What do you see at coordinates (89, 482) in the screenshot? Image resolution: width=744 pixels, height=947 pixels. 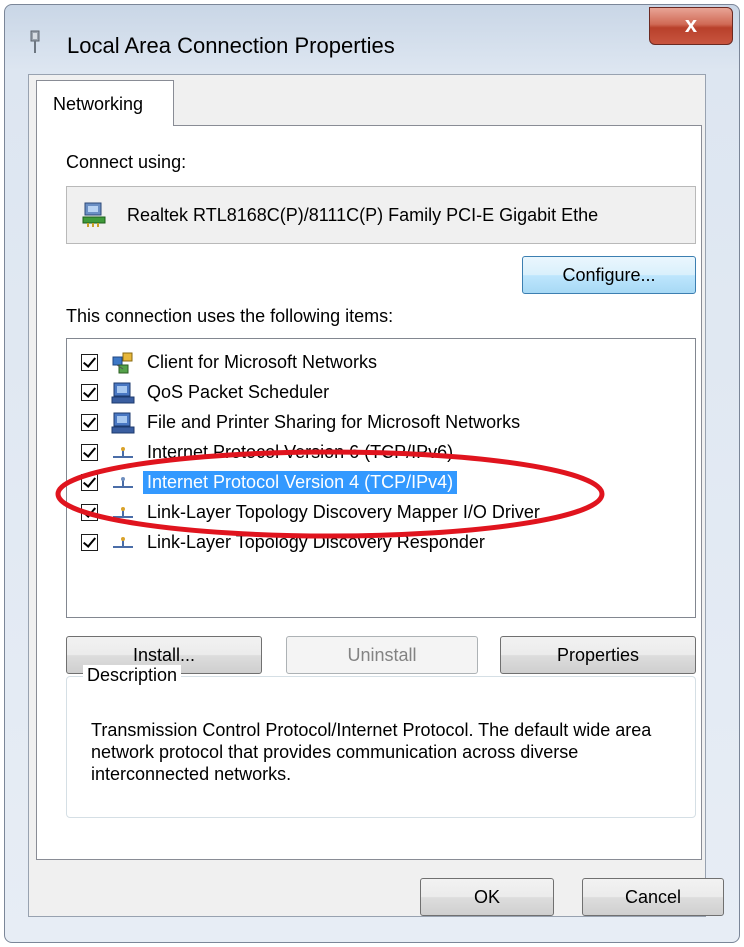 I see `checkbox-ipv4` at bounding box center [89, 482].